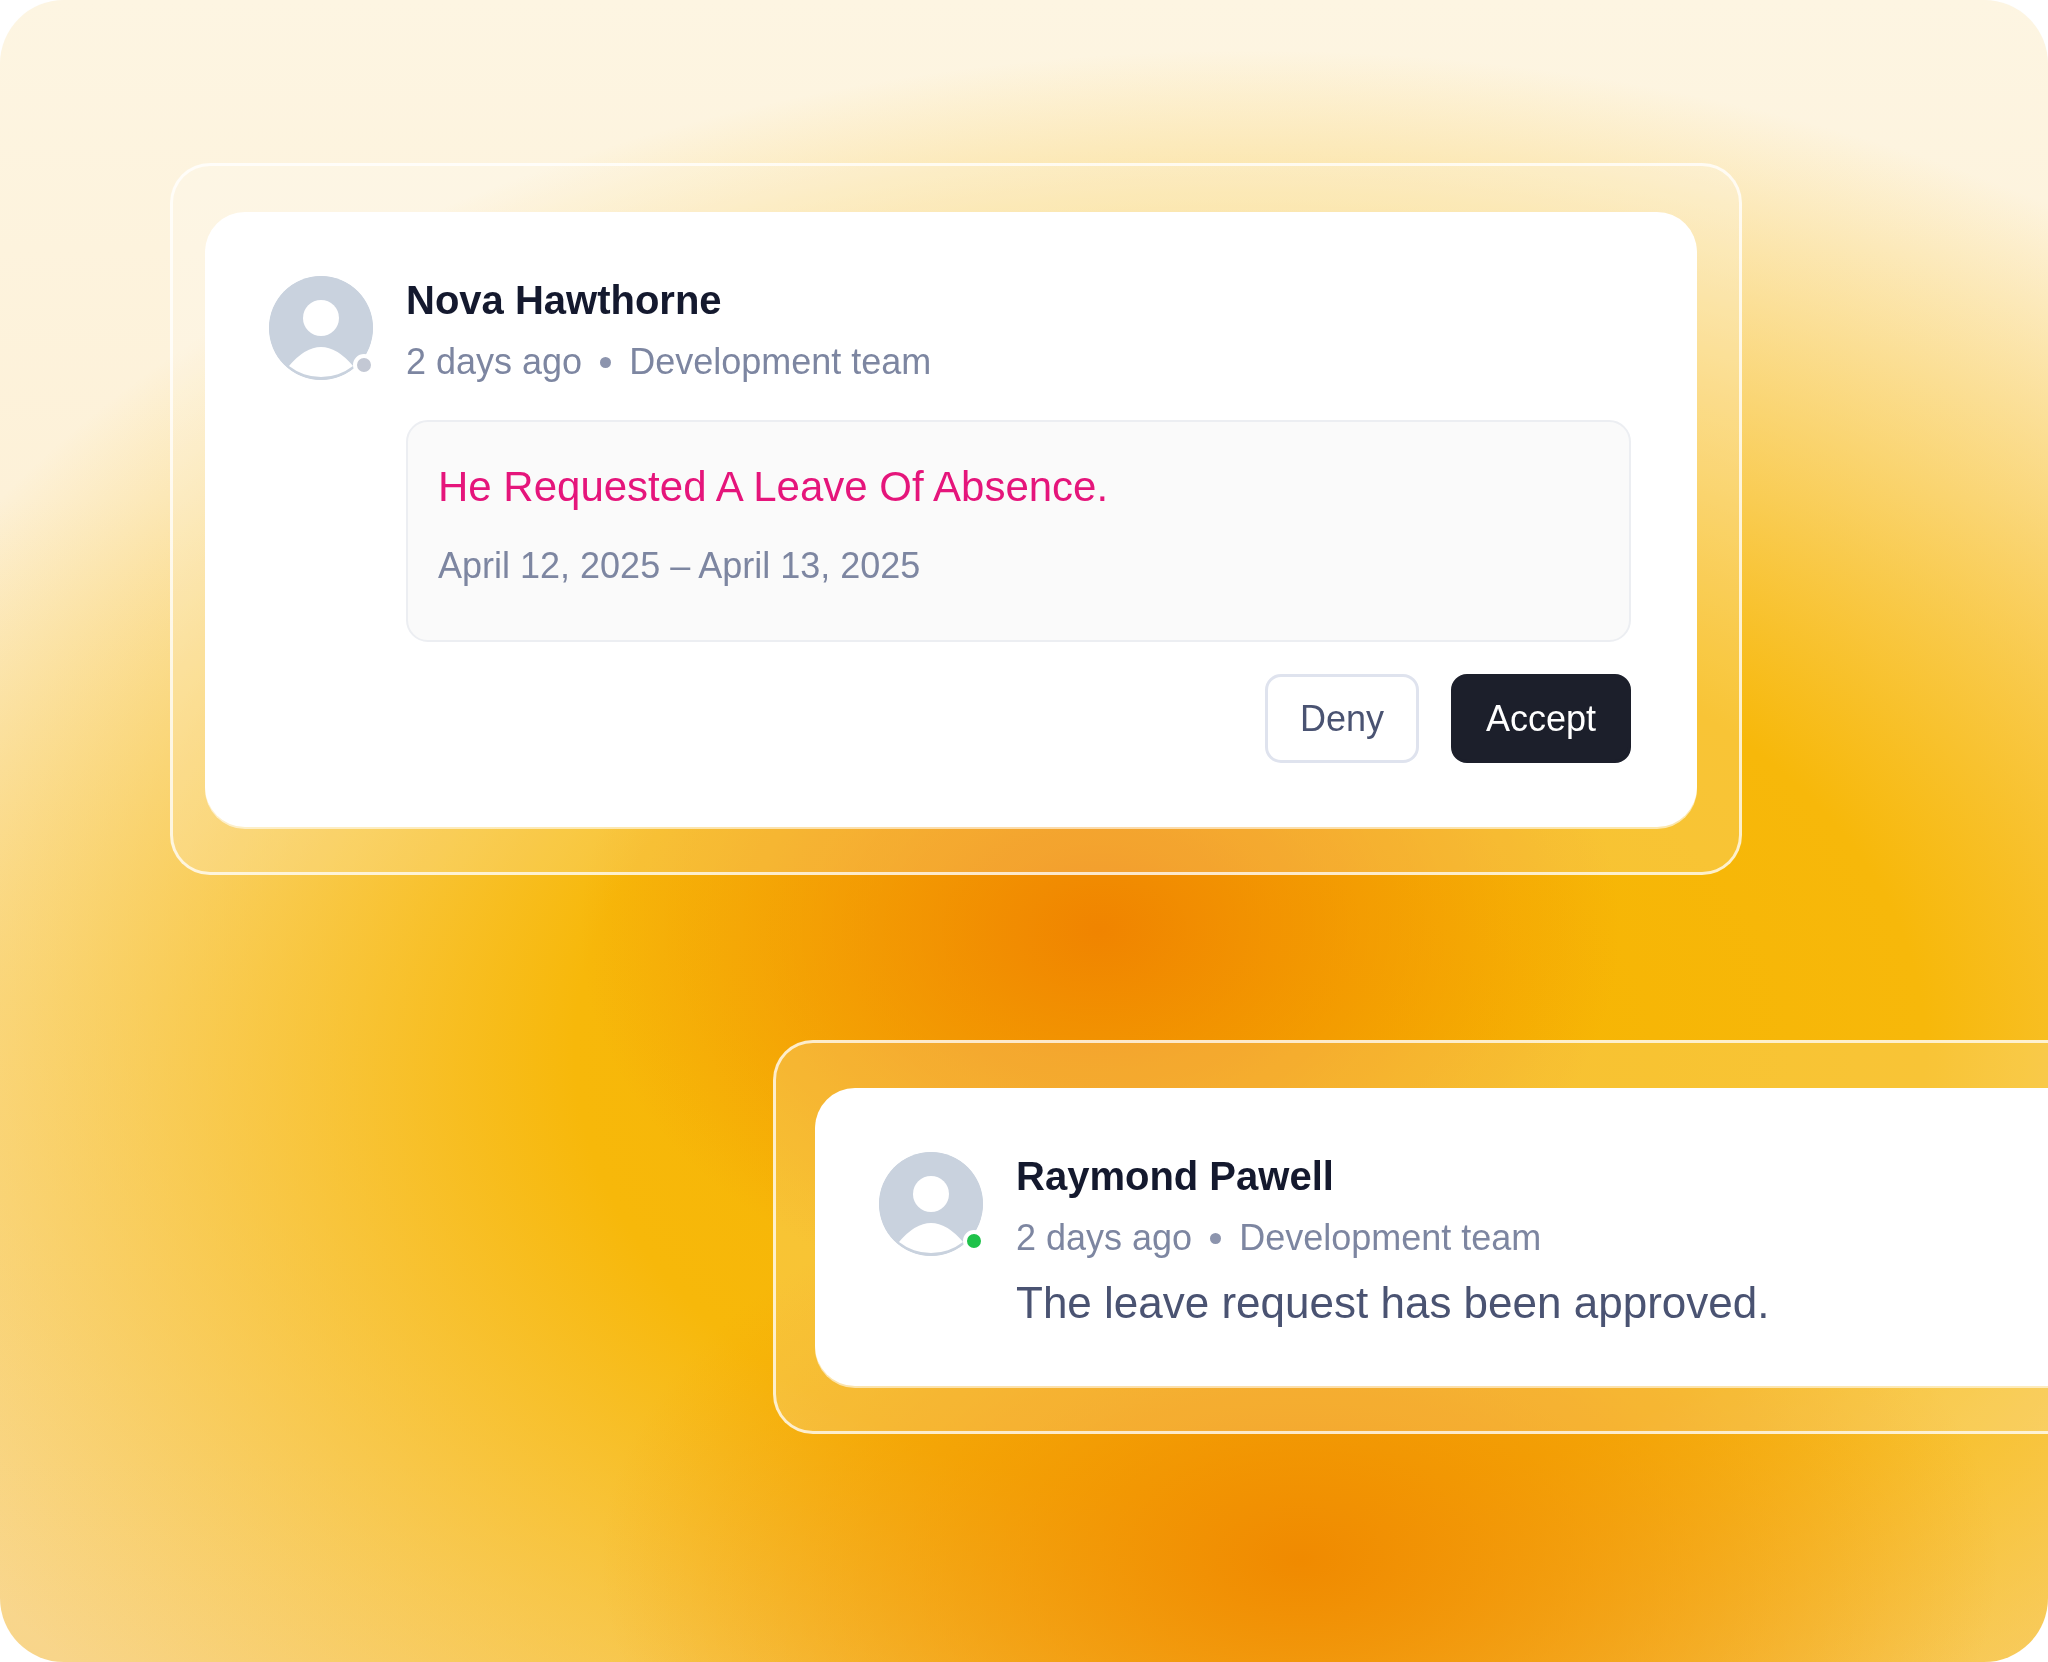  I want to click on date-range: April 12, 2025 – April 13, 2025, so click(680, 566).